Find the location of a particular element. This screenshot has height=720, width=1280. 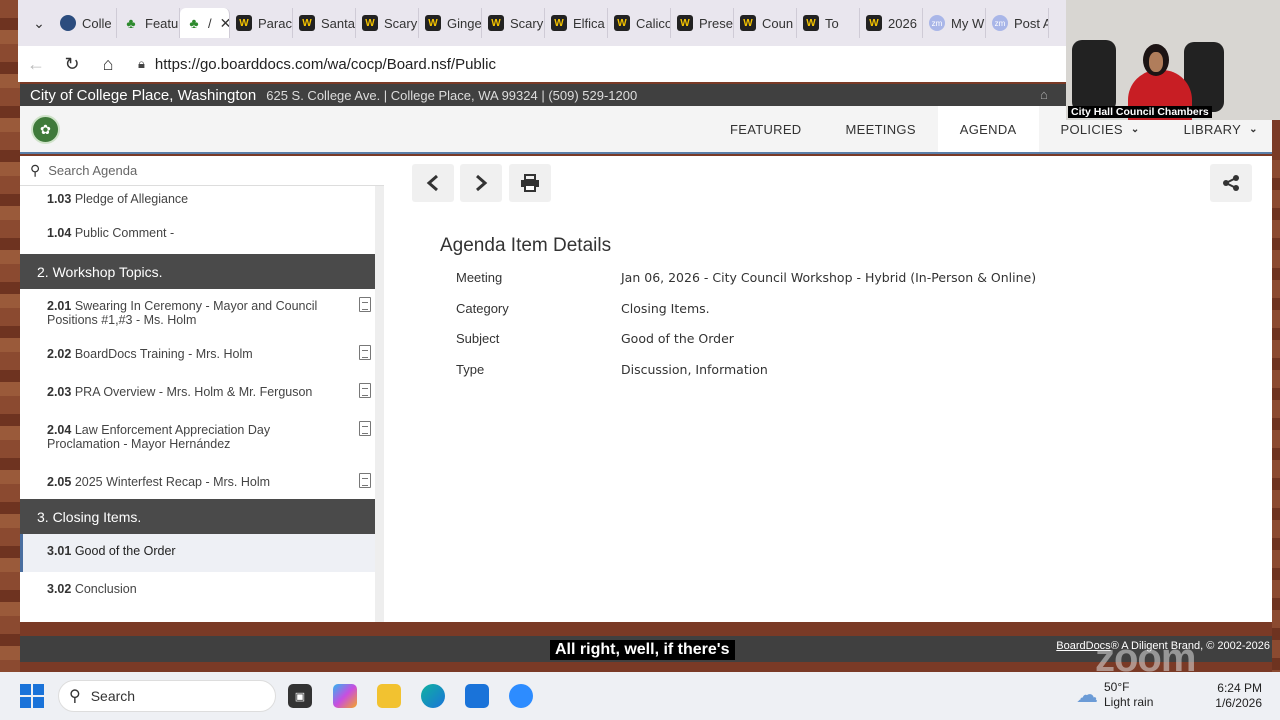

zoom-app-icon is located at coordinates (521, 696).